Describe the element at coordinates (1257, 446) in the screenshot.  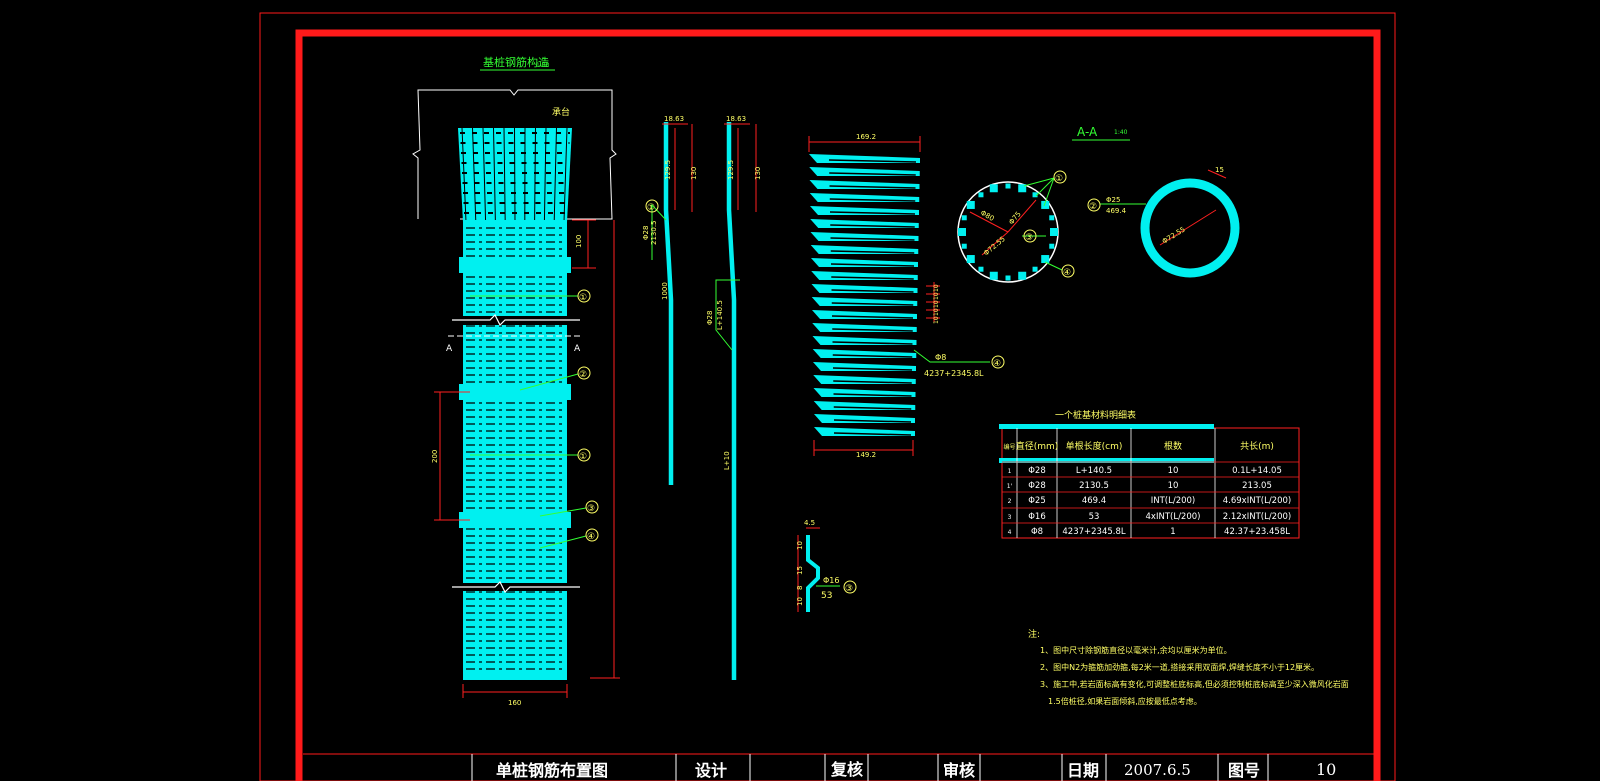
I see `table-header-cell: 共长(m)` at that location.